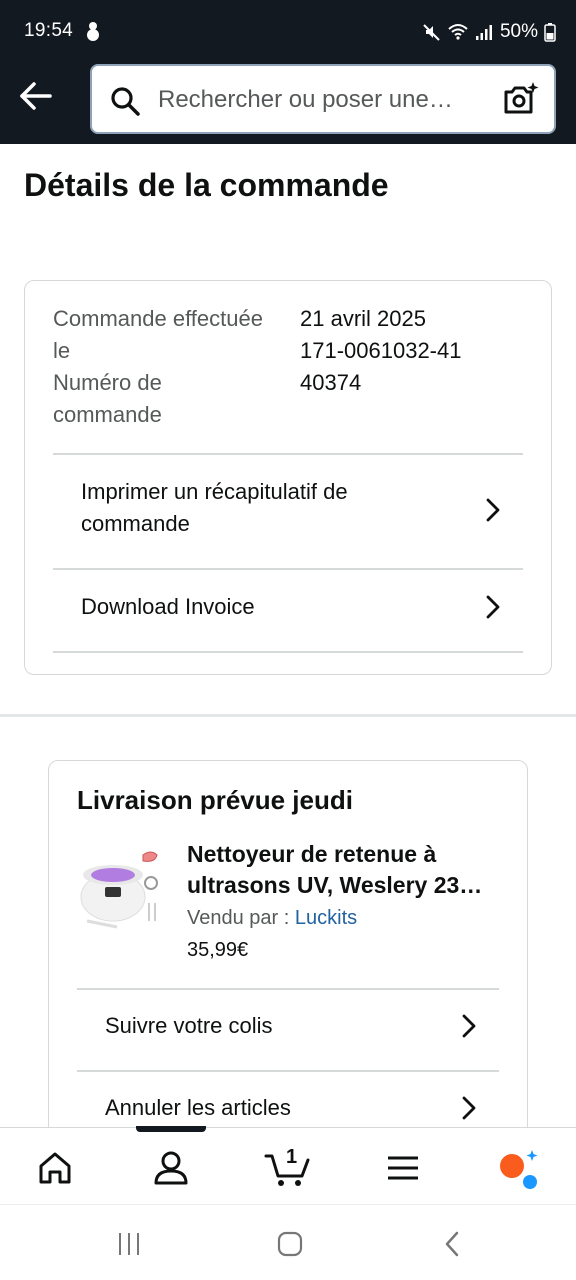 This screenshot has width=576, height=1280. I want to click on recent-apps-icon, so click(129, 1244).